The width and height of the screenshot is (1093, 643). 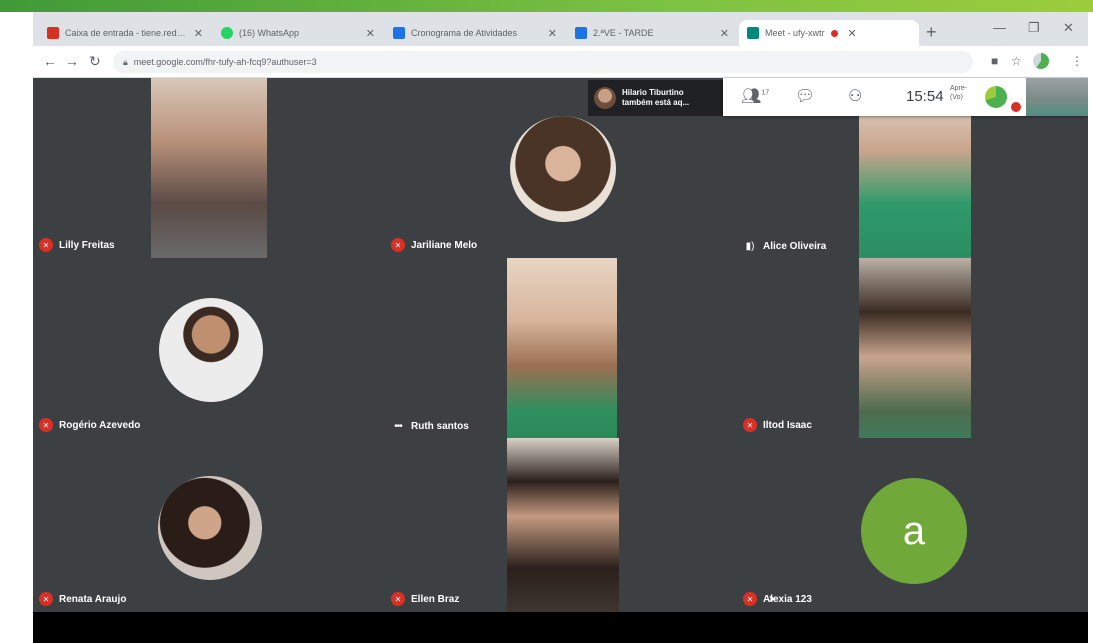 I want to click on participant-tile: ✕ Ellen Braz, so click(x=561, y=525).